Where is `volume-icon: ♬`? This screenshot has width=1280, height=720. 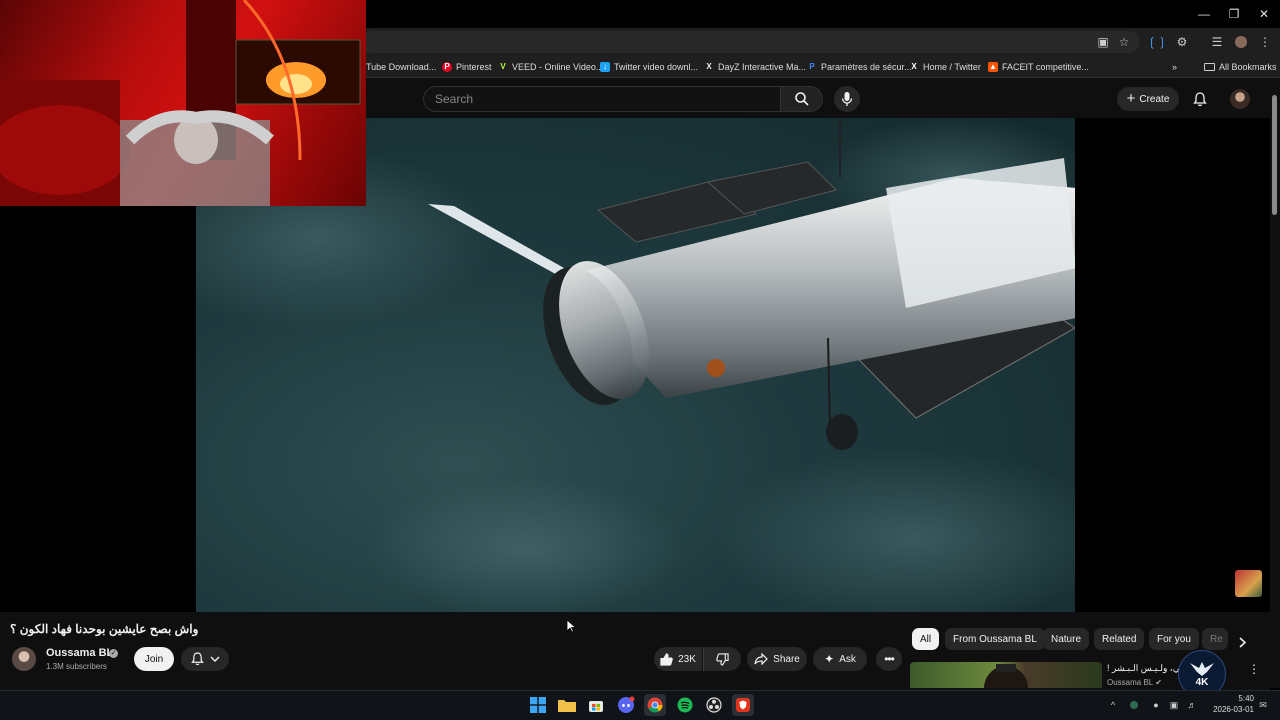
volume-icon: ♬ is located at coordinates (1192, 705).